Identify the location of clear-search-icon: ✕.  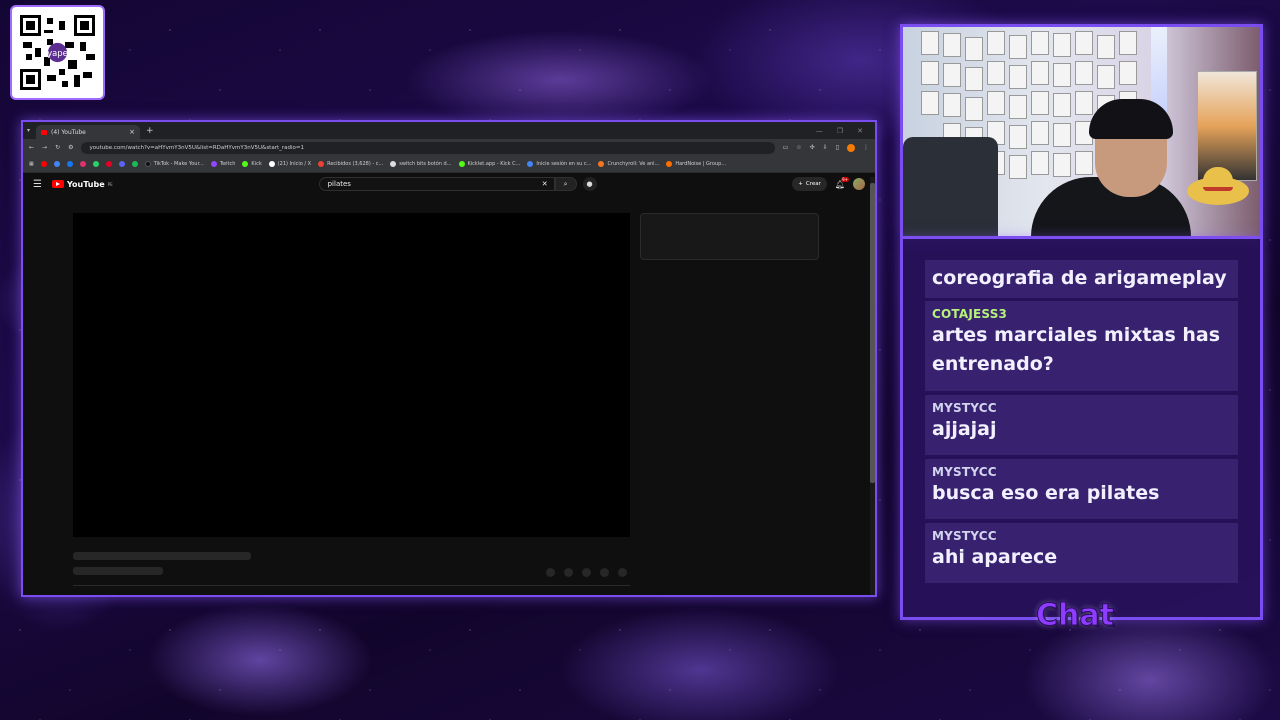
(545, 184).